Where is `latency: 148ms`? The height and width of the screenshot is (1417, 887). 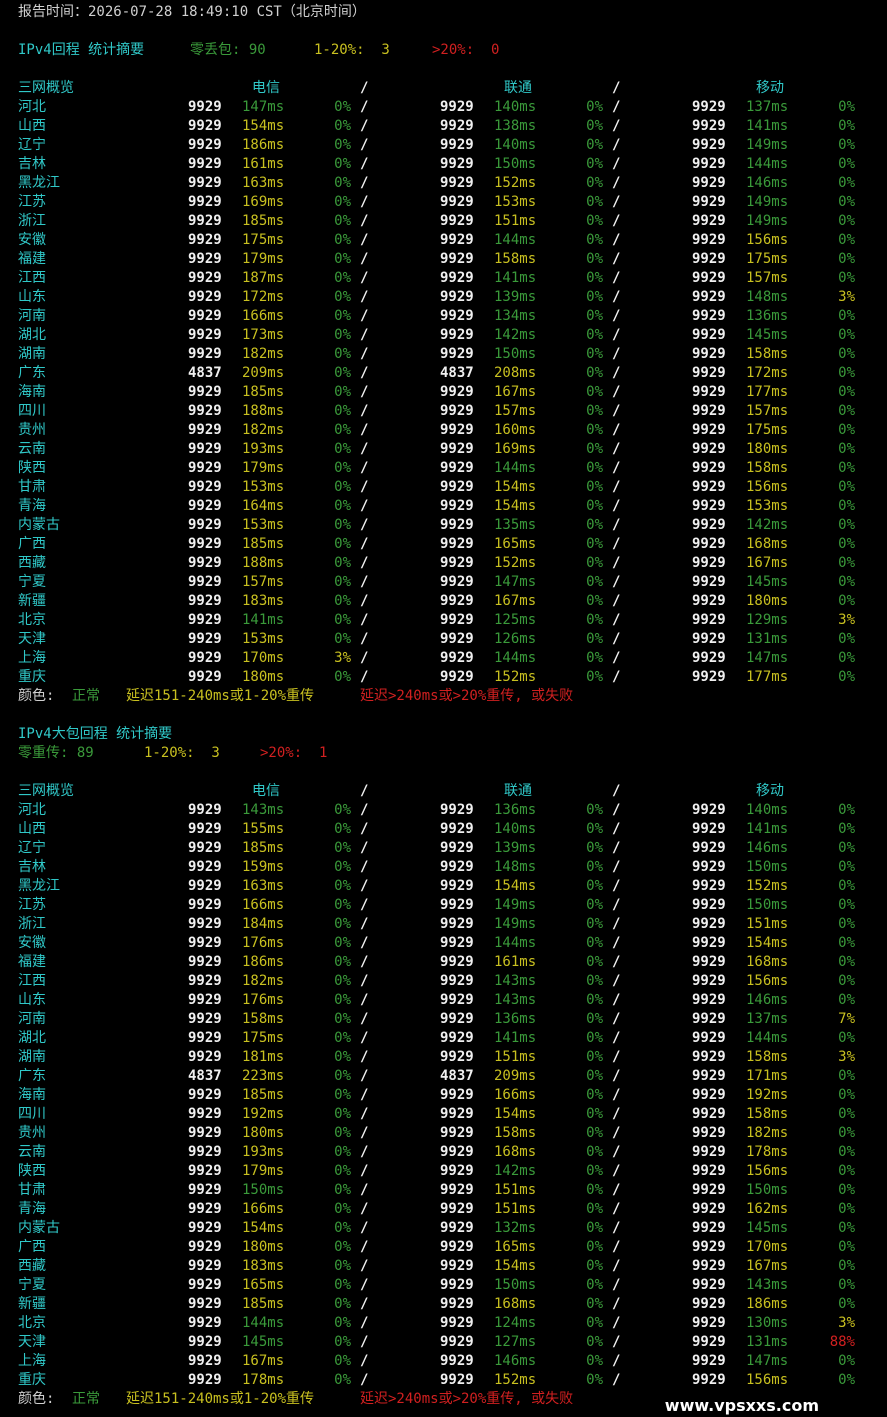 latency: 148ms is located at coordinates (515, 867).